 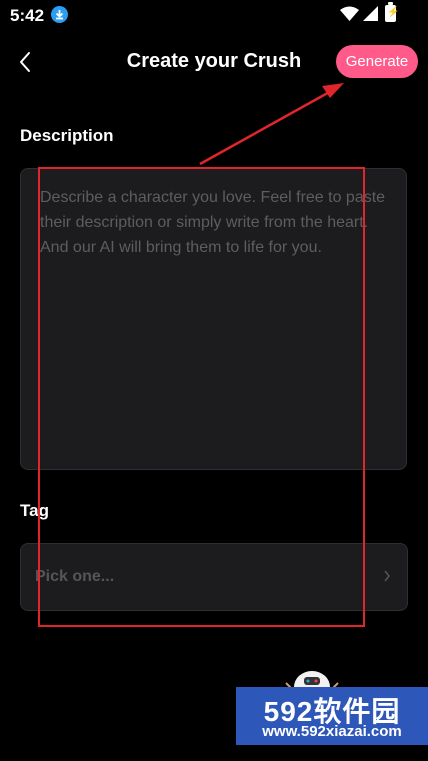 I want to click on annotation-arrow, so click(x=266, y=127).